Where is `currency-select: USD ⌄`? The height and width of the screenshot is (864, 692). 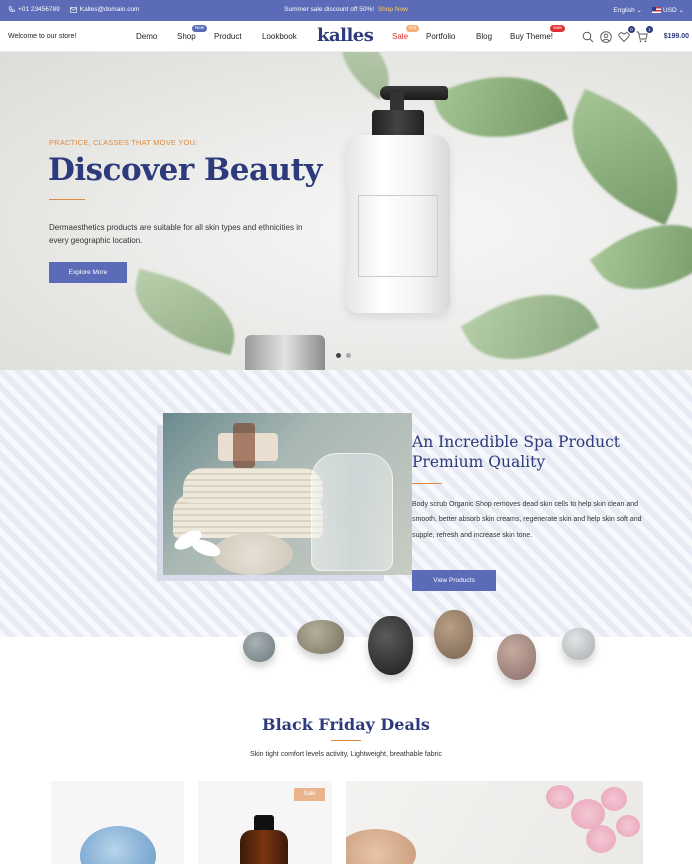 currency-select: USD ⌄ is located at coordinates (668, 10).